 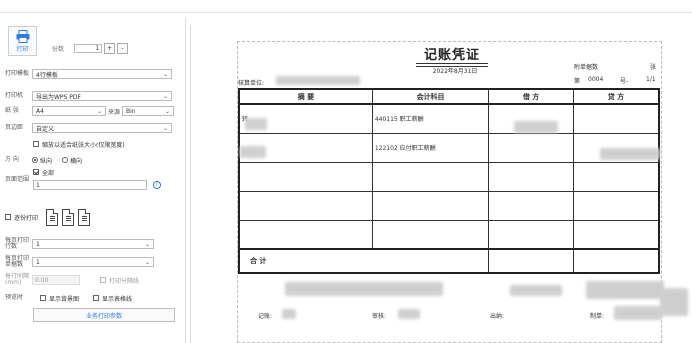 I want to click on auditor-redacted, so click(x=409, y=314).